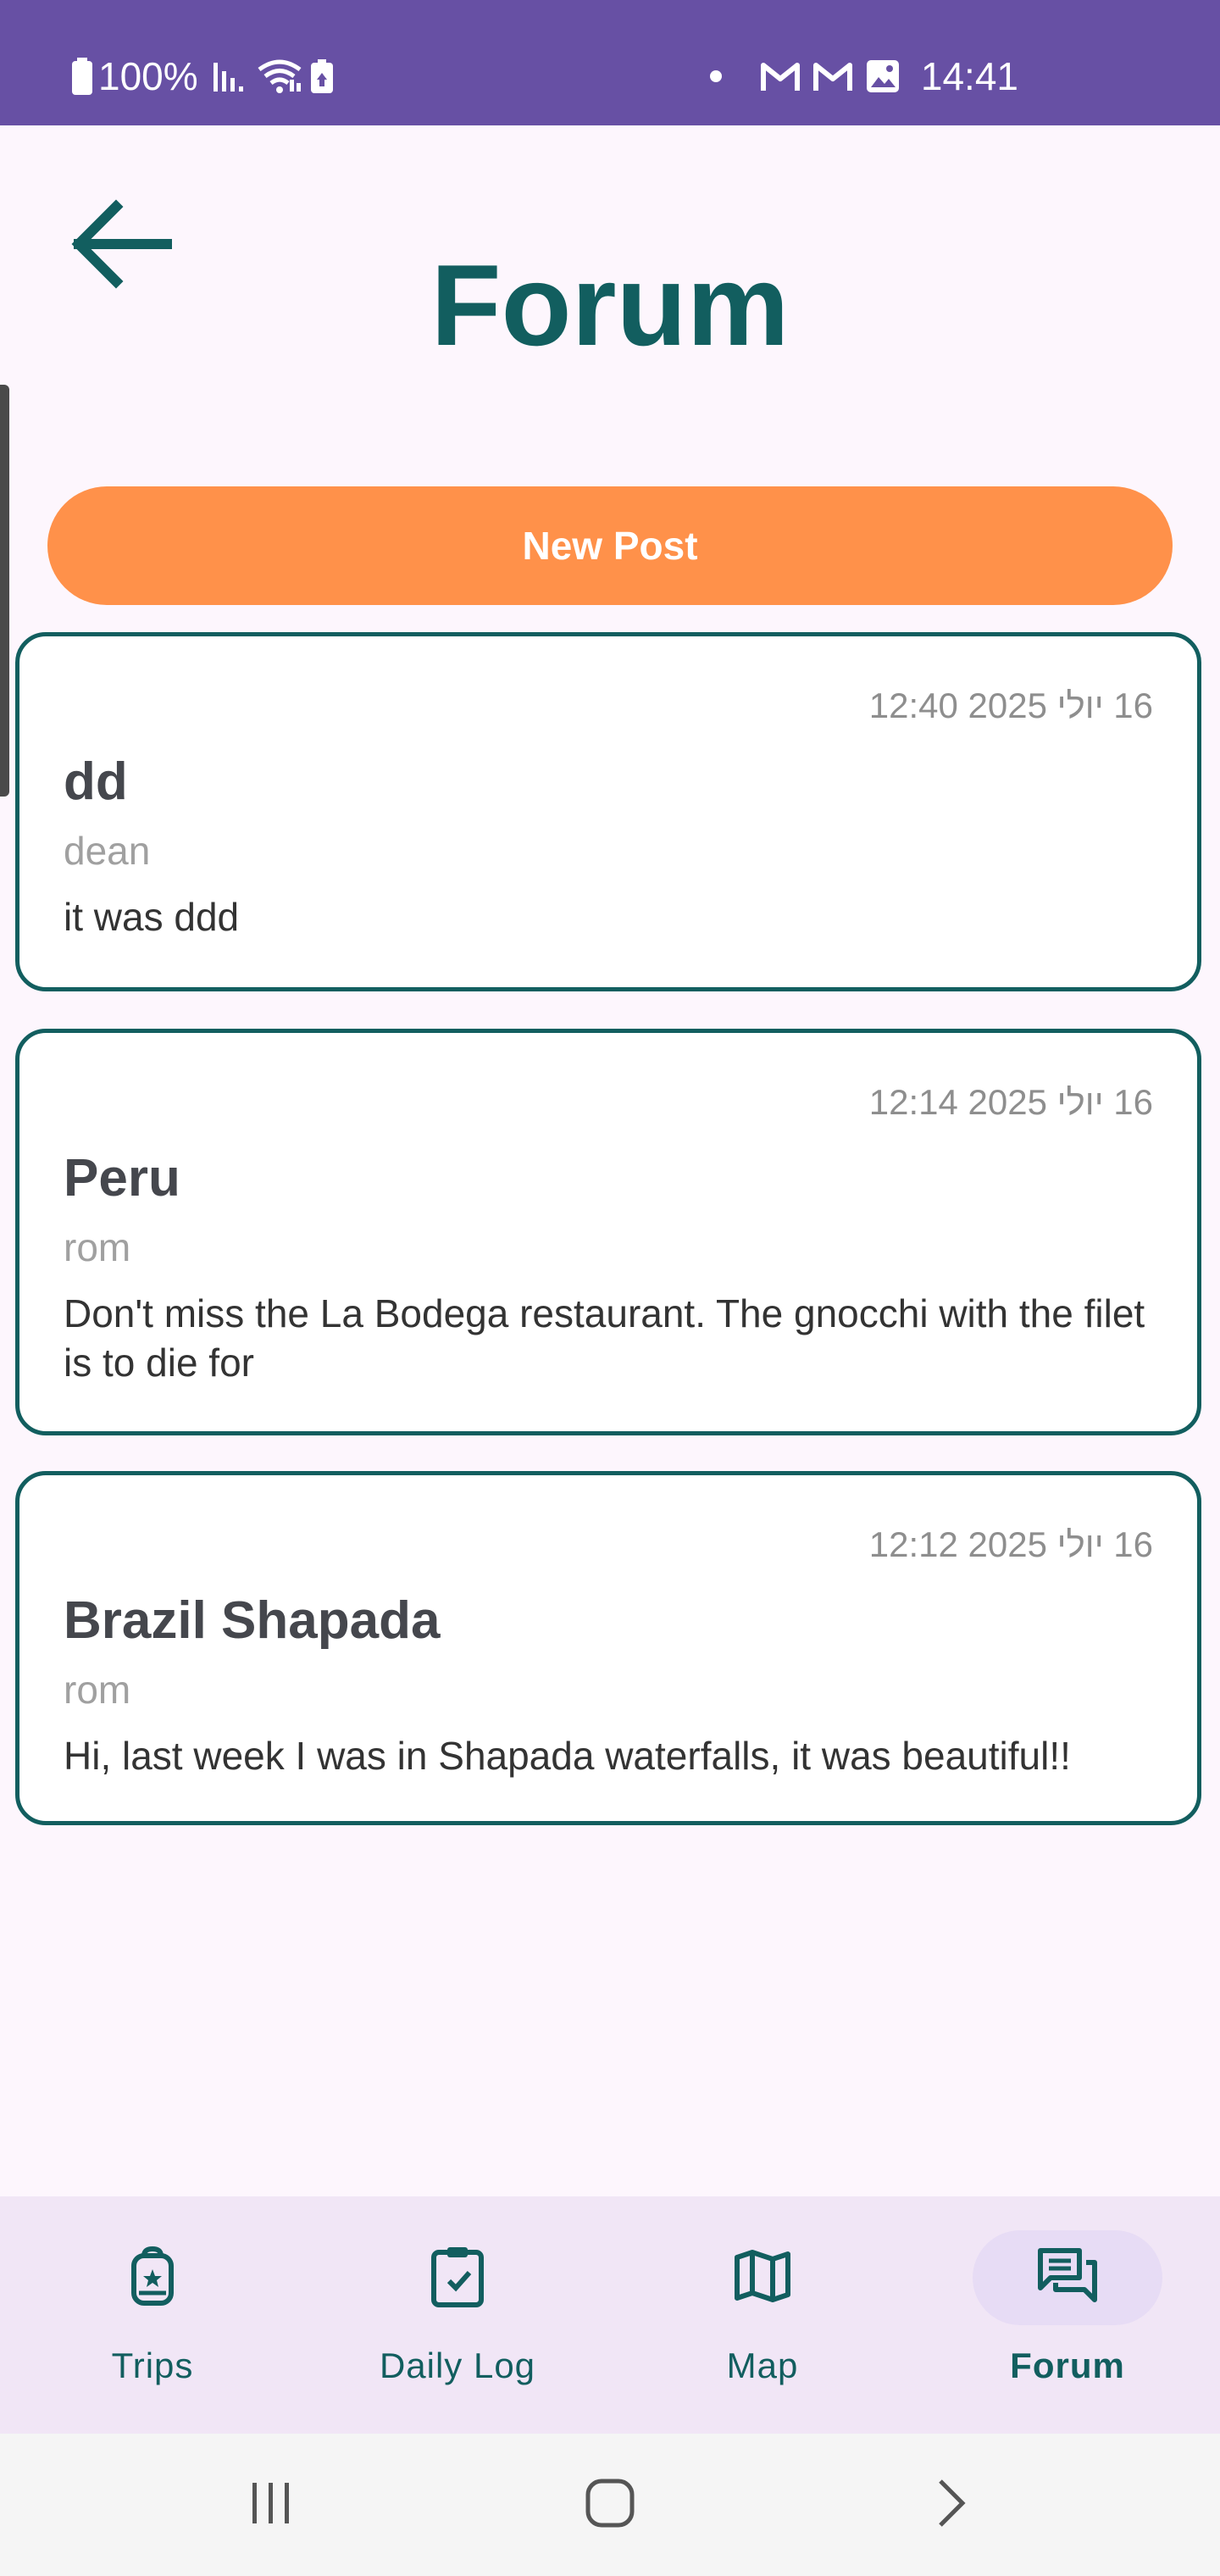 The height and width of the screenshot is (2576, 1220). I want to click on system-nav-bar, so click(610, 2505).